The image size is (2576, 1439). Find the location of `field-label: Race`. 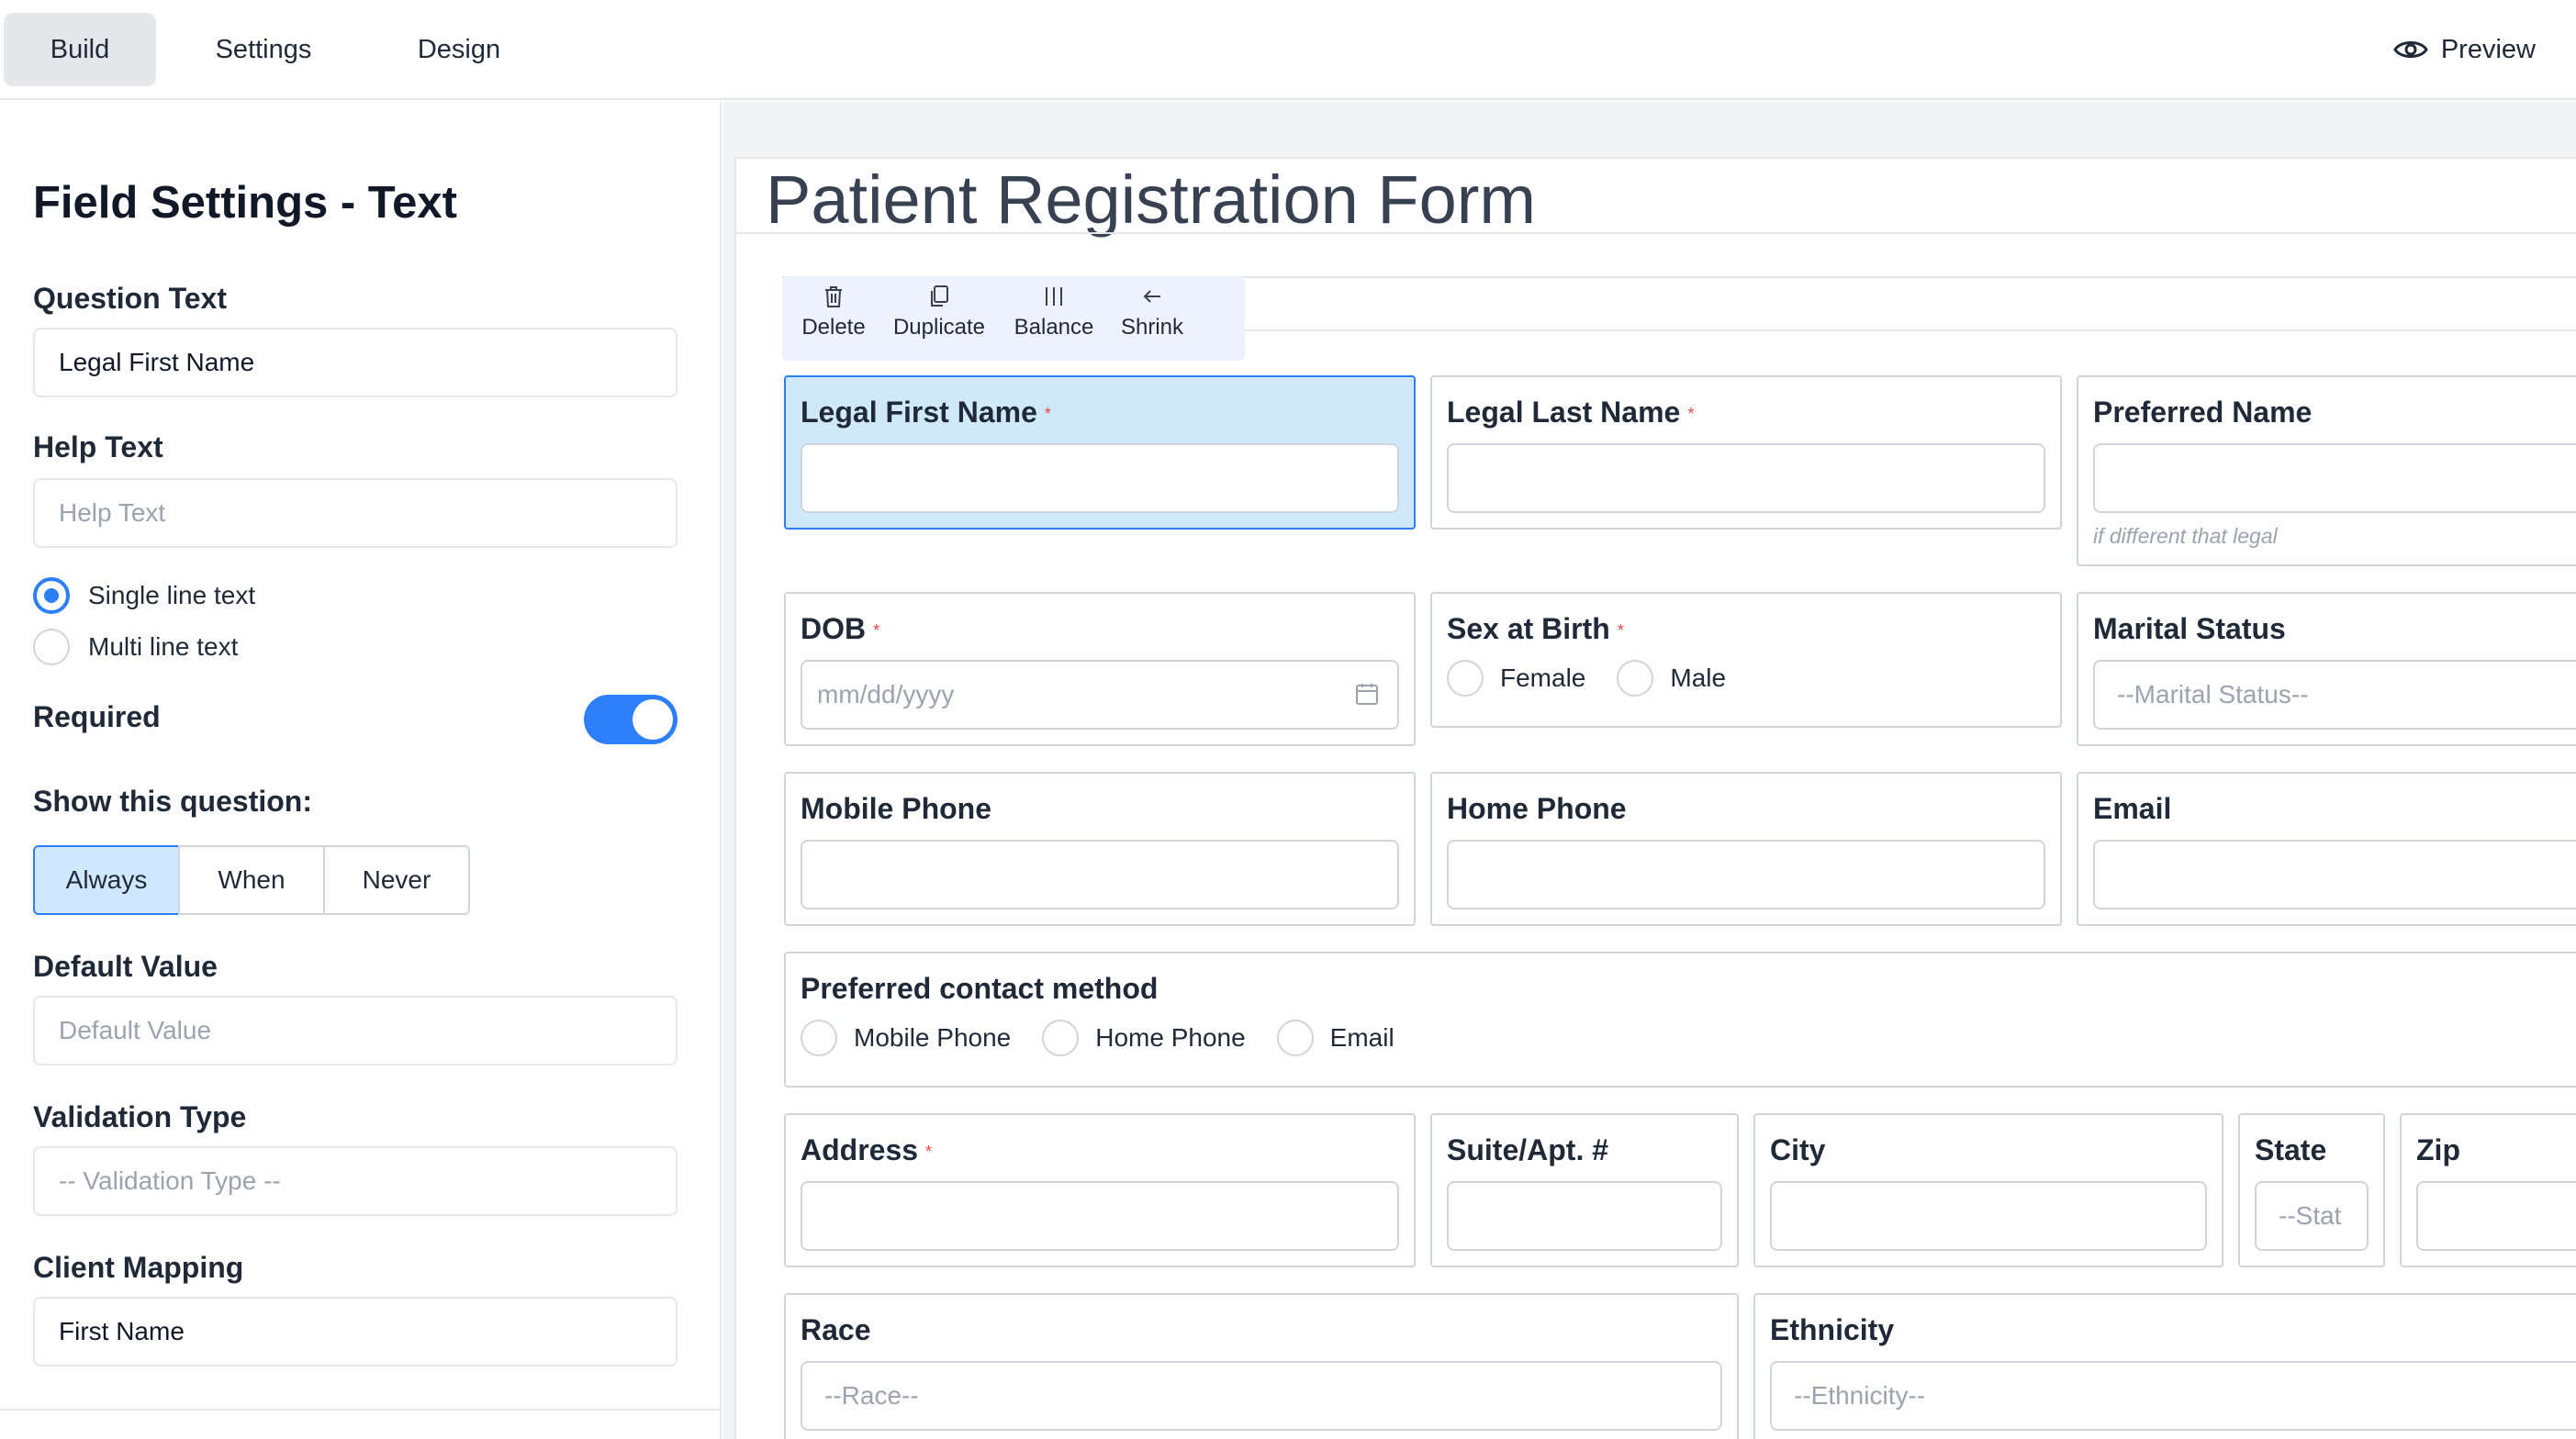

field-label: Race is located at coordinates (836, 1330).